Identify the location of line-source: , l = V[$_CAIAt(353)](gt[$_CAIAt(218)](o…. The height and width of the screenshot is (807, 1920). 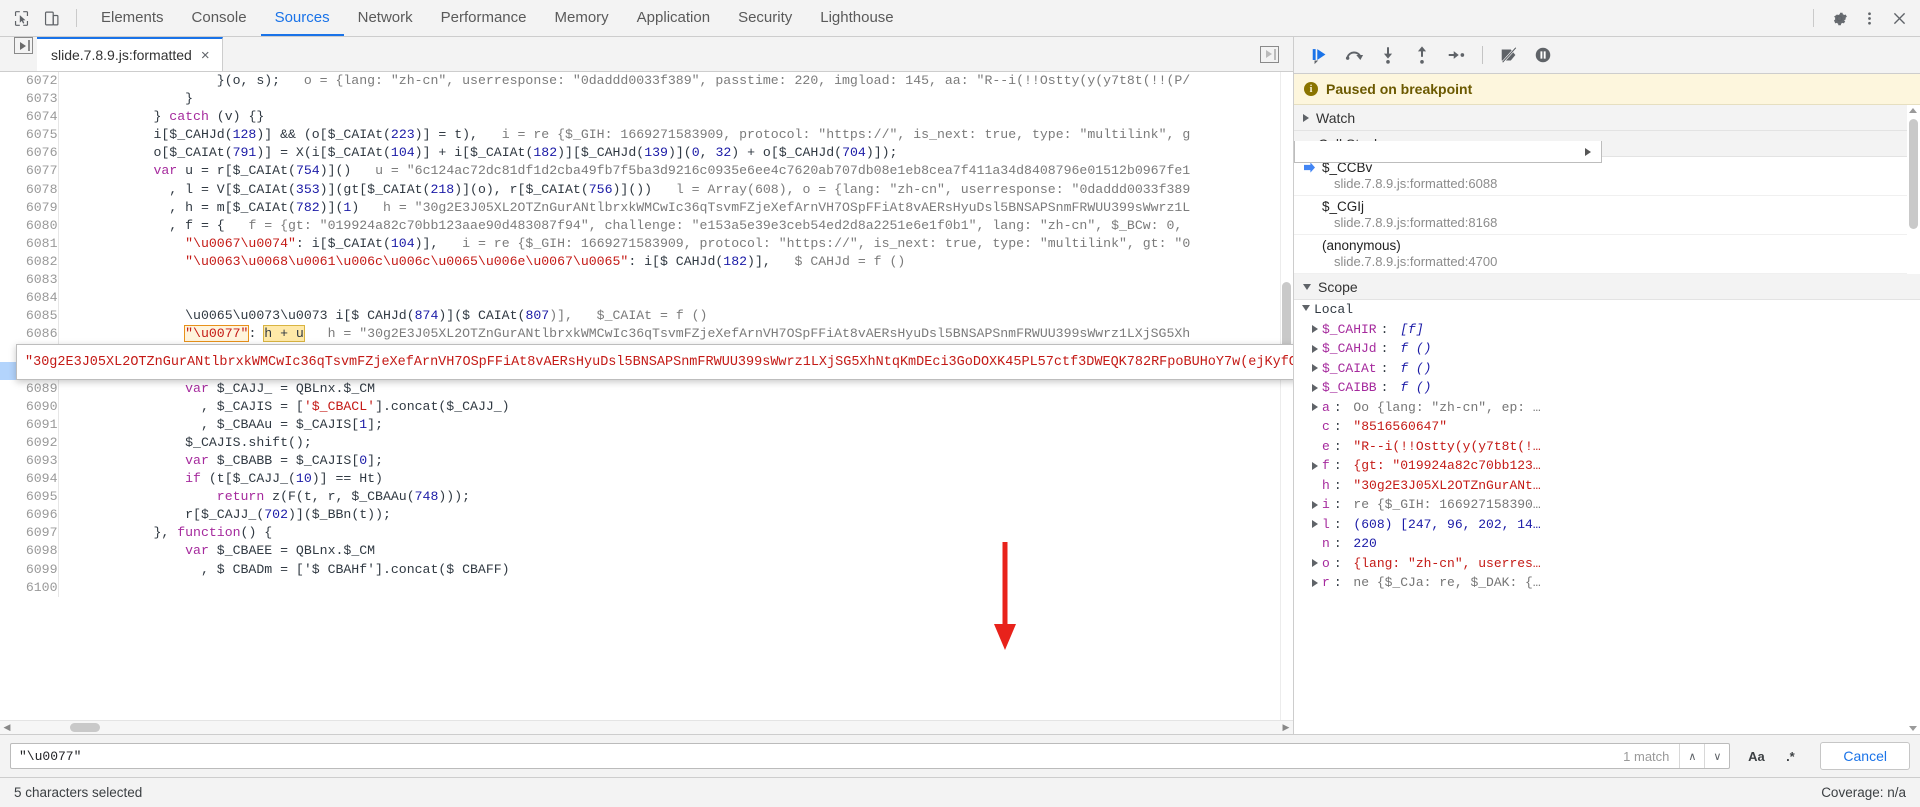
(675, 190).